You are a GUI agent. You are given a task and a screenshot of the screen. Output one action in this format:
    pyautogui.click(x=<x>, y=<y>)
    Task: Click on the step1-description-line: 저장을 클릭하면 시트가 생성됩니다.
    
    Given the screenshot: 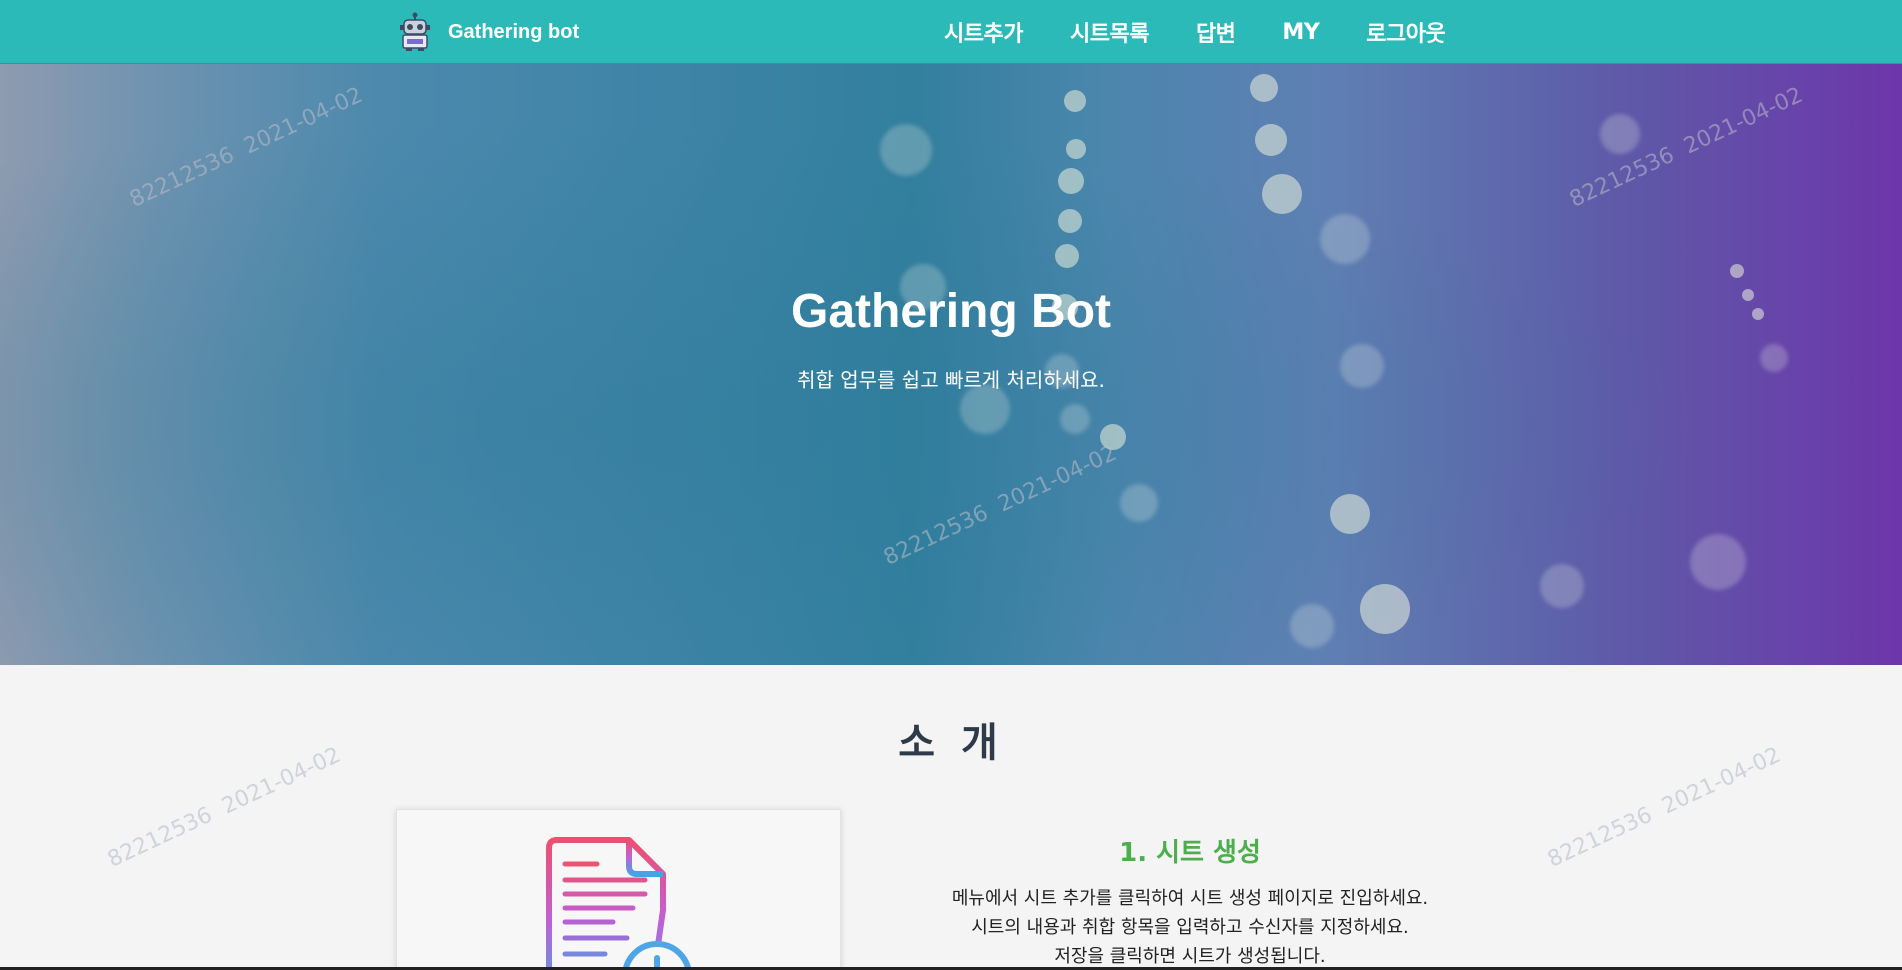 What is the action you would take?
    pyautogui.click(x=1190, y=956)
    